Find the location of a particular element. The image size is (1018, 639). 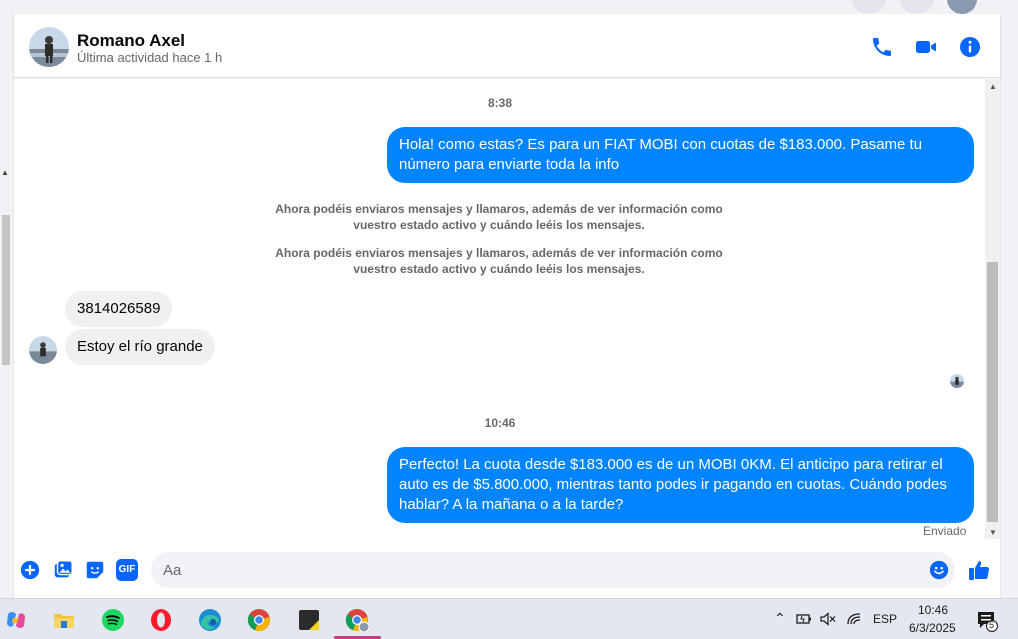

image-icon is located at coordinates (63, 570).